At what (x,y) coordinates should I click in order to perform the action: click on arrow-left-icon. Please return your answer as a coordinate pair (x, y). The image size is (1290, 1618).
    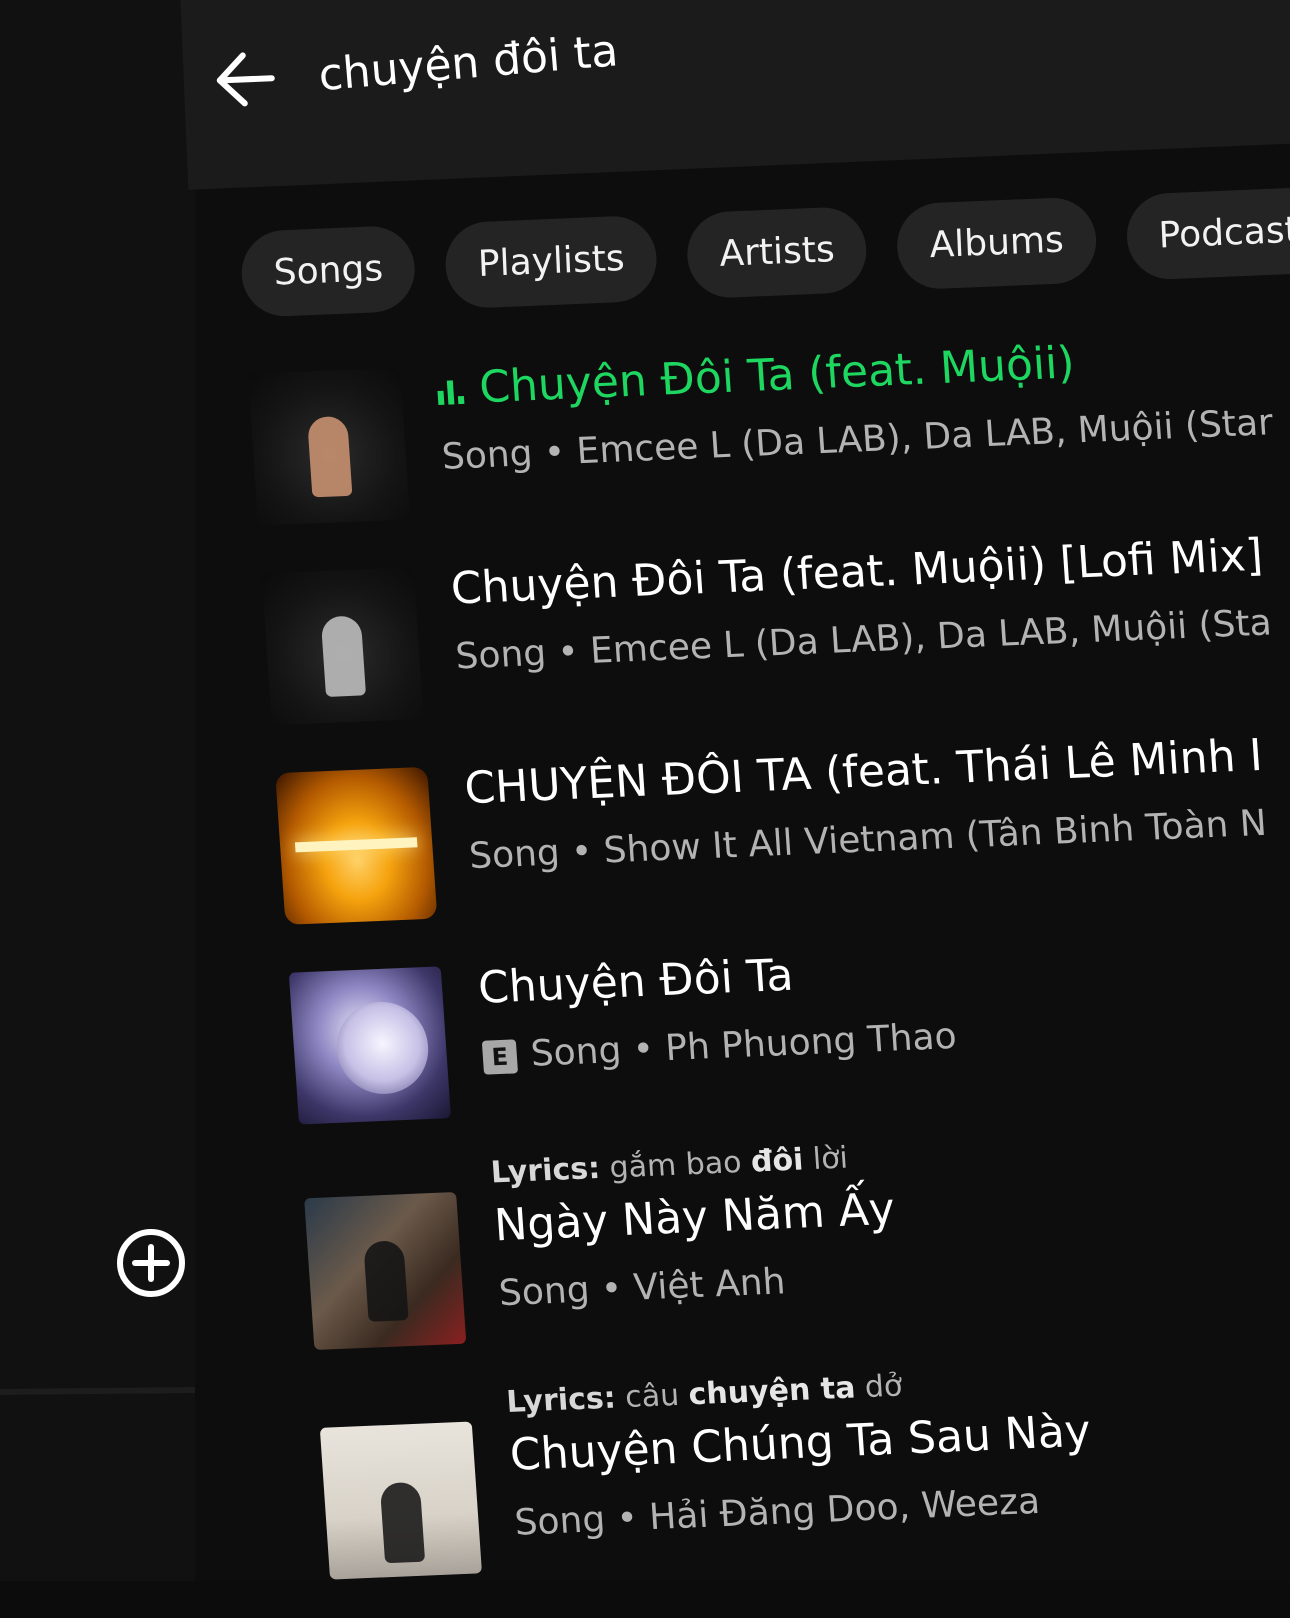
    Looking at the image, I should click on (245, 79).